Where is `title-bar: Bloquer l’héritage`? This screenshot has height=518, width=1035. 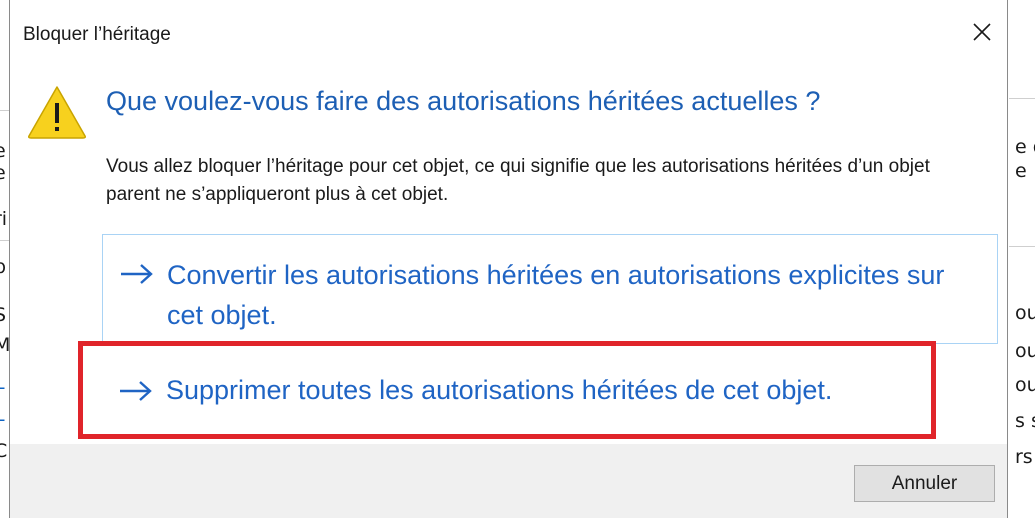 title-bar: Bloquer l’héritage is located at coordinates (508, 32).